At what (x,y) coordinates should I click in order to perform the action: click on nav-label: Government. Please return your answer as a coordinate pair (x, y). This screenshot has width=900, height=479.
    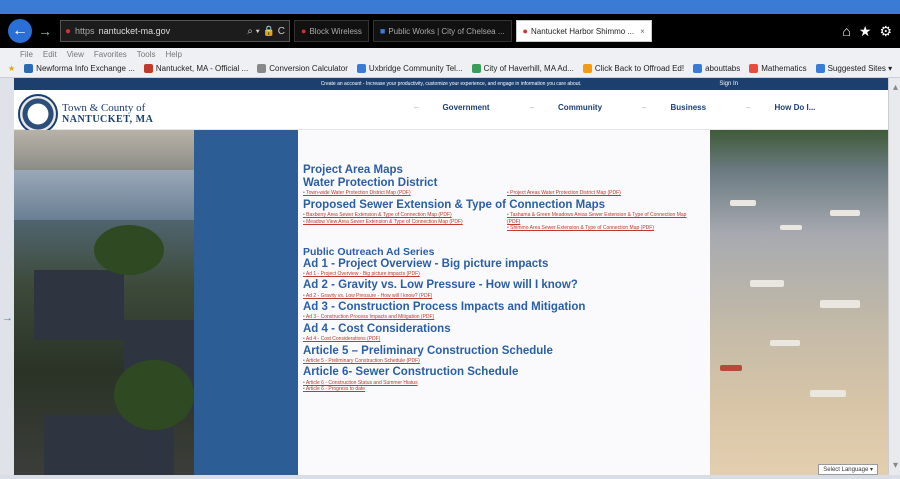
    Looking at the image, I should click on (466, 107).